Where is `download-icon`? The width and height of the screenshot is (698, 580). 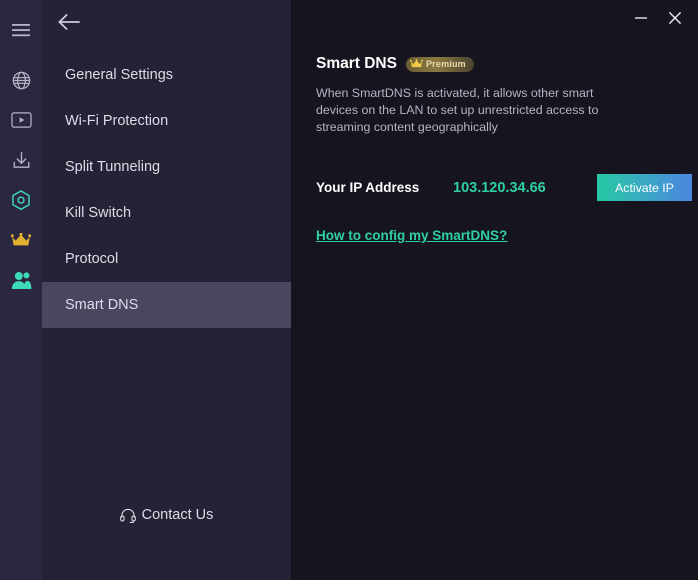 download-icon is located at coordinates (21, 160).